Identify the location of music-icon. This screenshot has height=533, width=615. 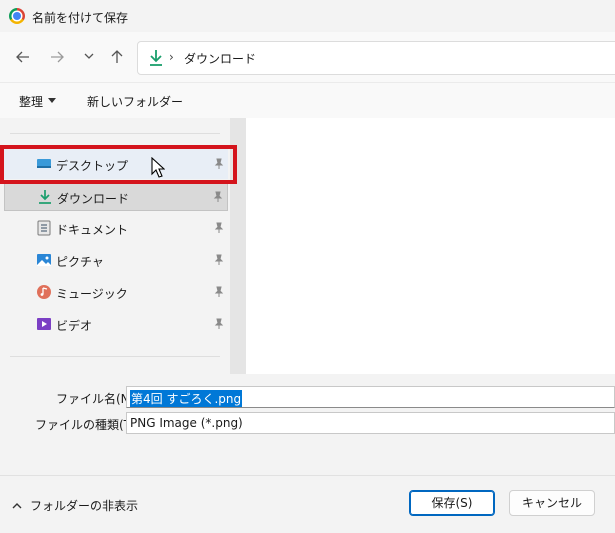
(44, 292).